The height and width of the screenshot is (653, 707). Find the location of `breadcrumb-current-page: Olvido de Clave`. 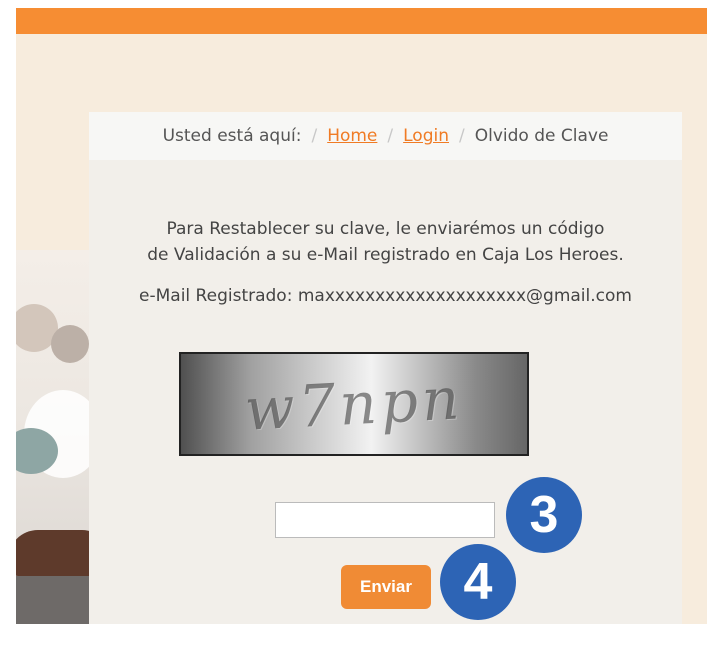

breadcrumb-current-page: Olvido de Clave is located at coordinates (541, 136).